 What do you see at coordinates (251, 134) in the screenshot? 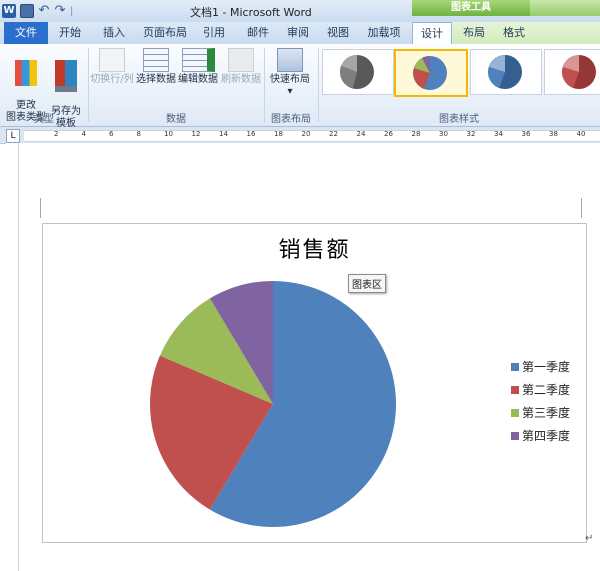
I see `ruler-tick-label: 16` at bounding box center [251, 134].